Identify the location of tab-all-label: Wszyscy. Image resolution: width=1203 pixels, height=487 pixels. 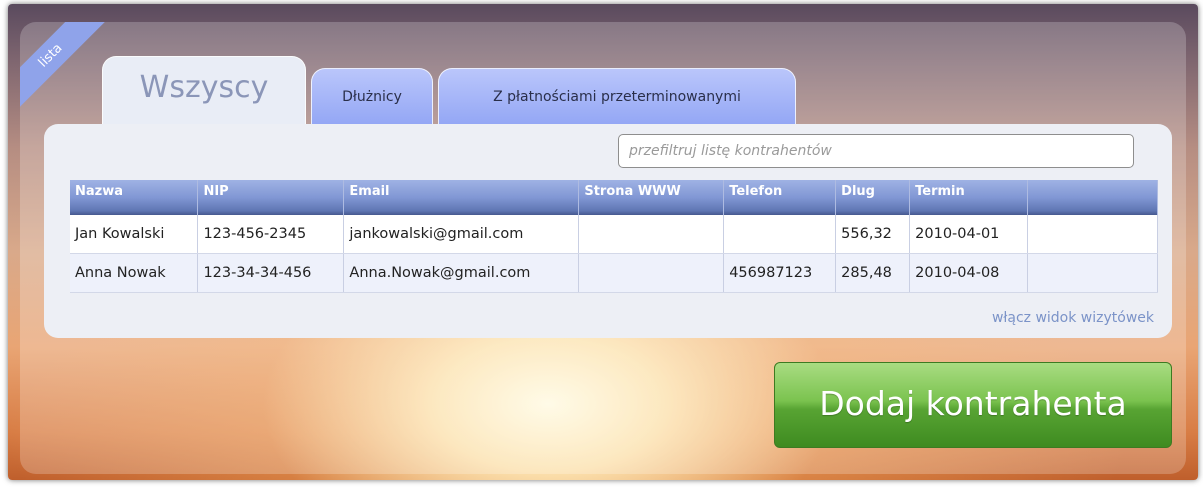
(204, 87).